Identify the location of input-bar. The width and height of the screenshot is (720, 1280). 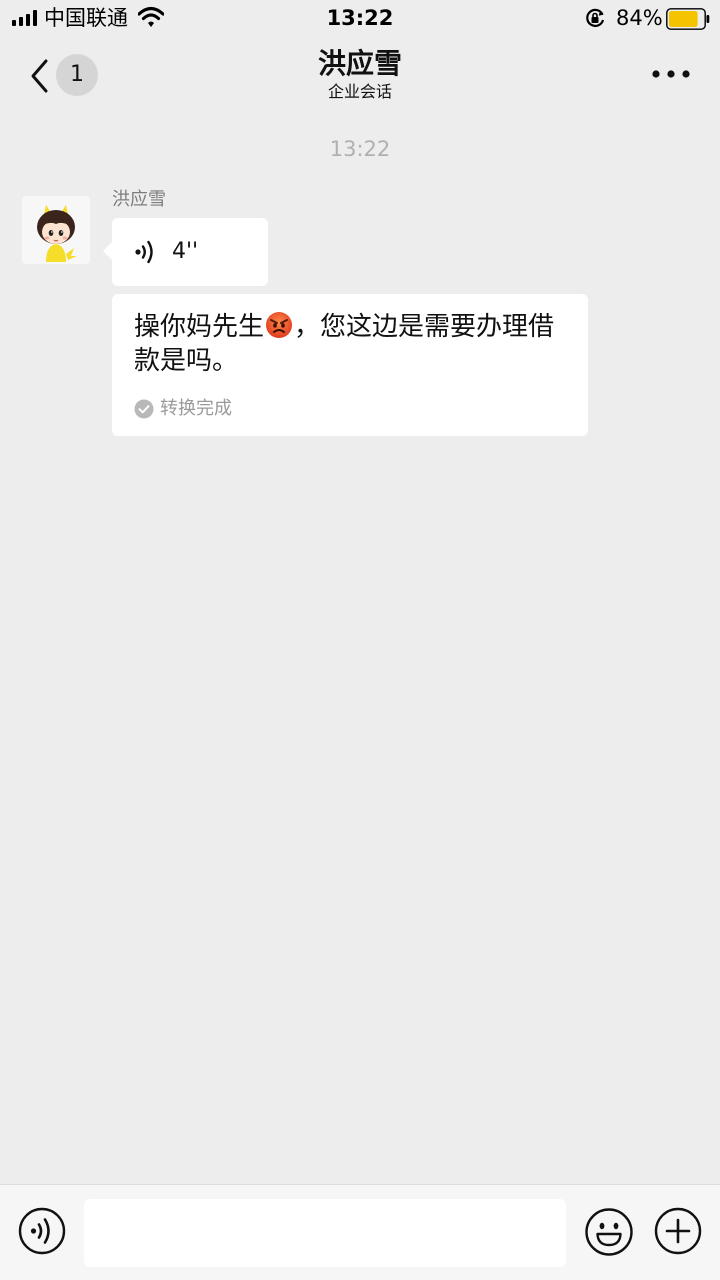
(360, 1232).